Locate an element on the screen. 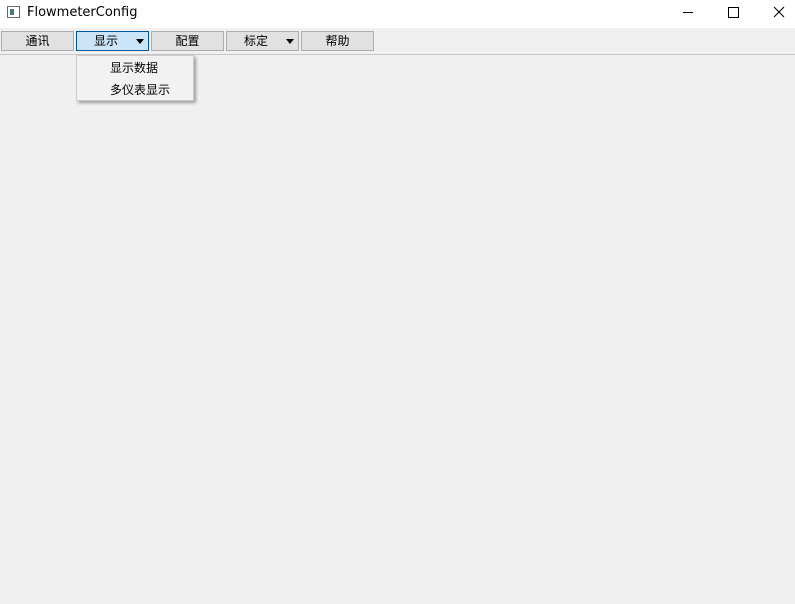 The height and width of the screenshot is (604, 795). window-title: FlowmeterConfig is located at coordinates (82, 12).